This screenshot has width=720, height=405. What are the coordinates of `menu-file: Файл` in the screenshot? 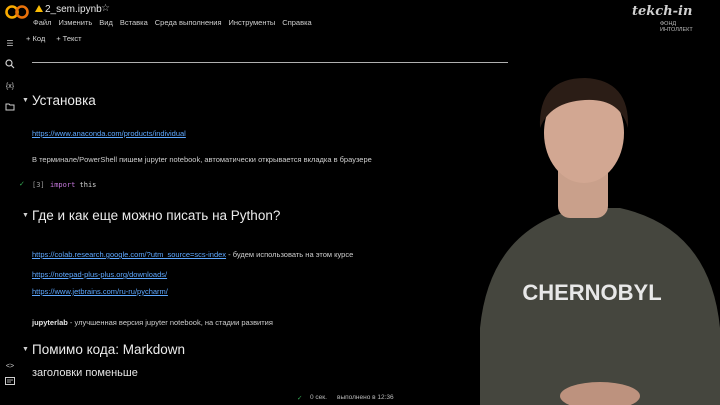 It's located at (42, 22).